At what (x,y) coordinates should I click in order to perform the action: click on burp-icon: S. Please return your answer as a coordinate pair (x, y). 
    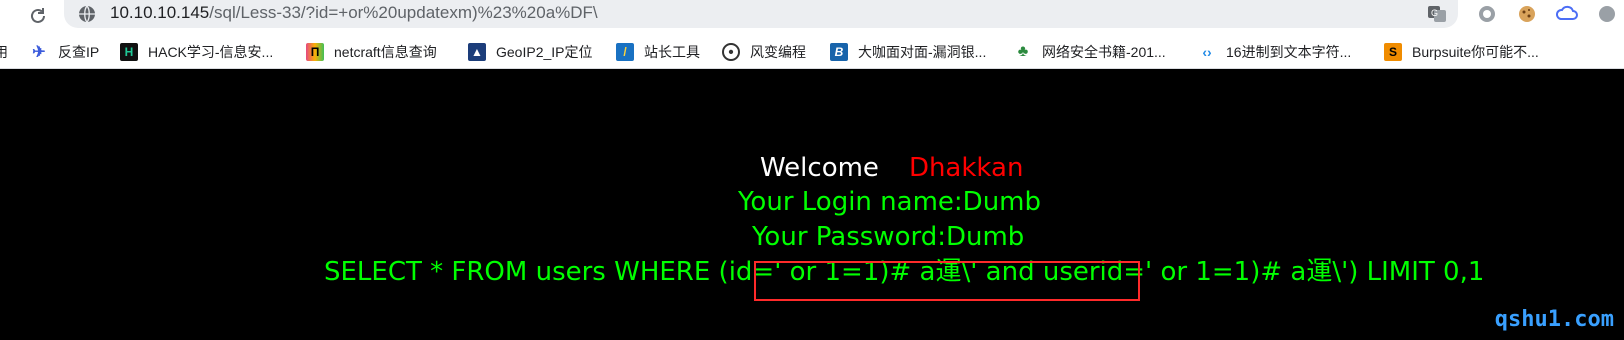
    Looking at the image, I should click on (1393, 52).